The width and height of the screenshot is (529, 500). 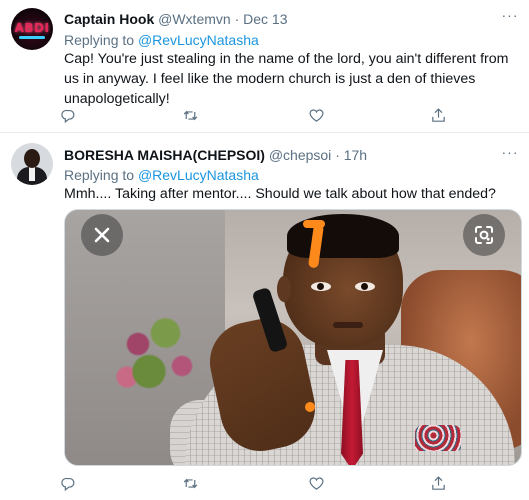 I want to click on image-flowers, so click(x=160, y=355).